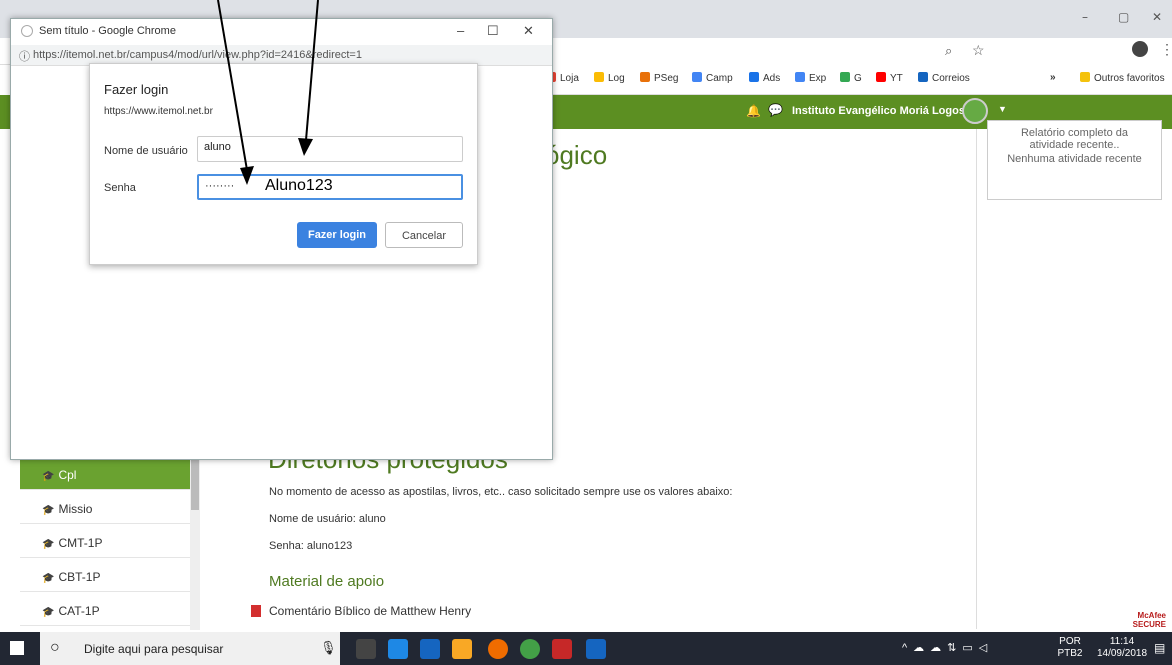 The image size is (1172, 665). What do you see at coordinates (659, 78) in the screenshot?
I see `bookmark-pseg: PSeg` at bounding box center [659, 78].